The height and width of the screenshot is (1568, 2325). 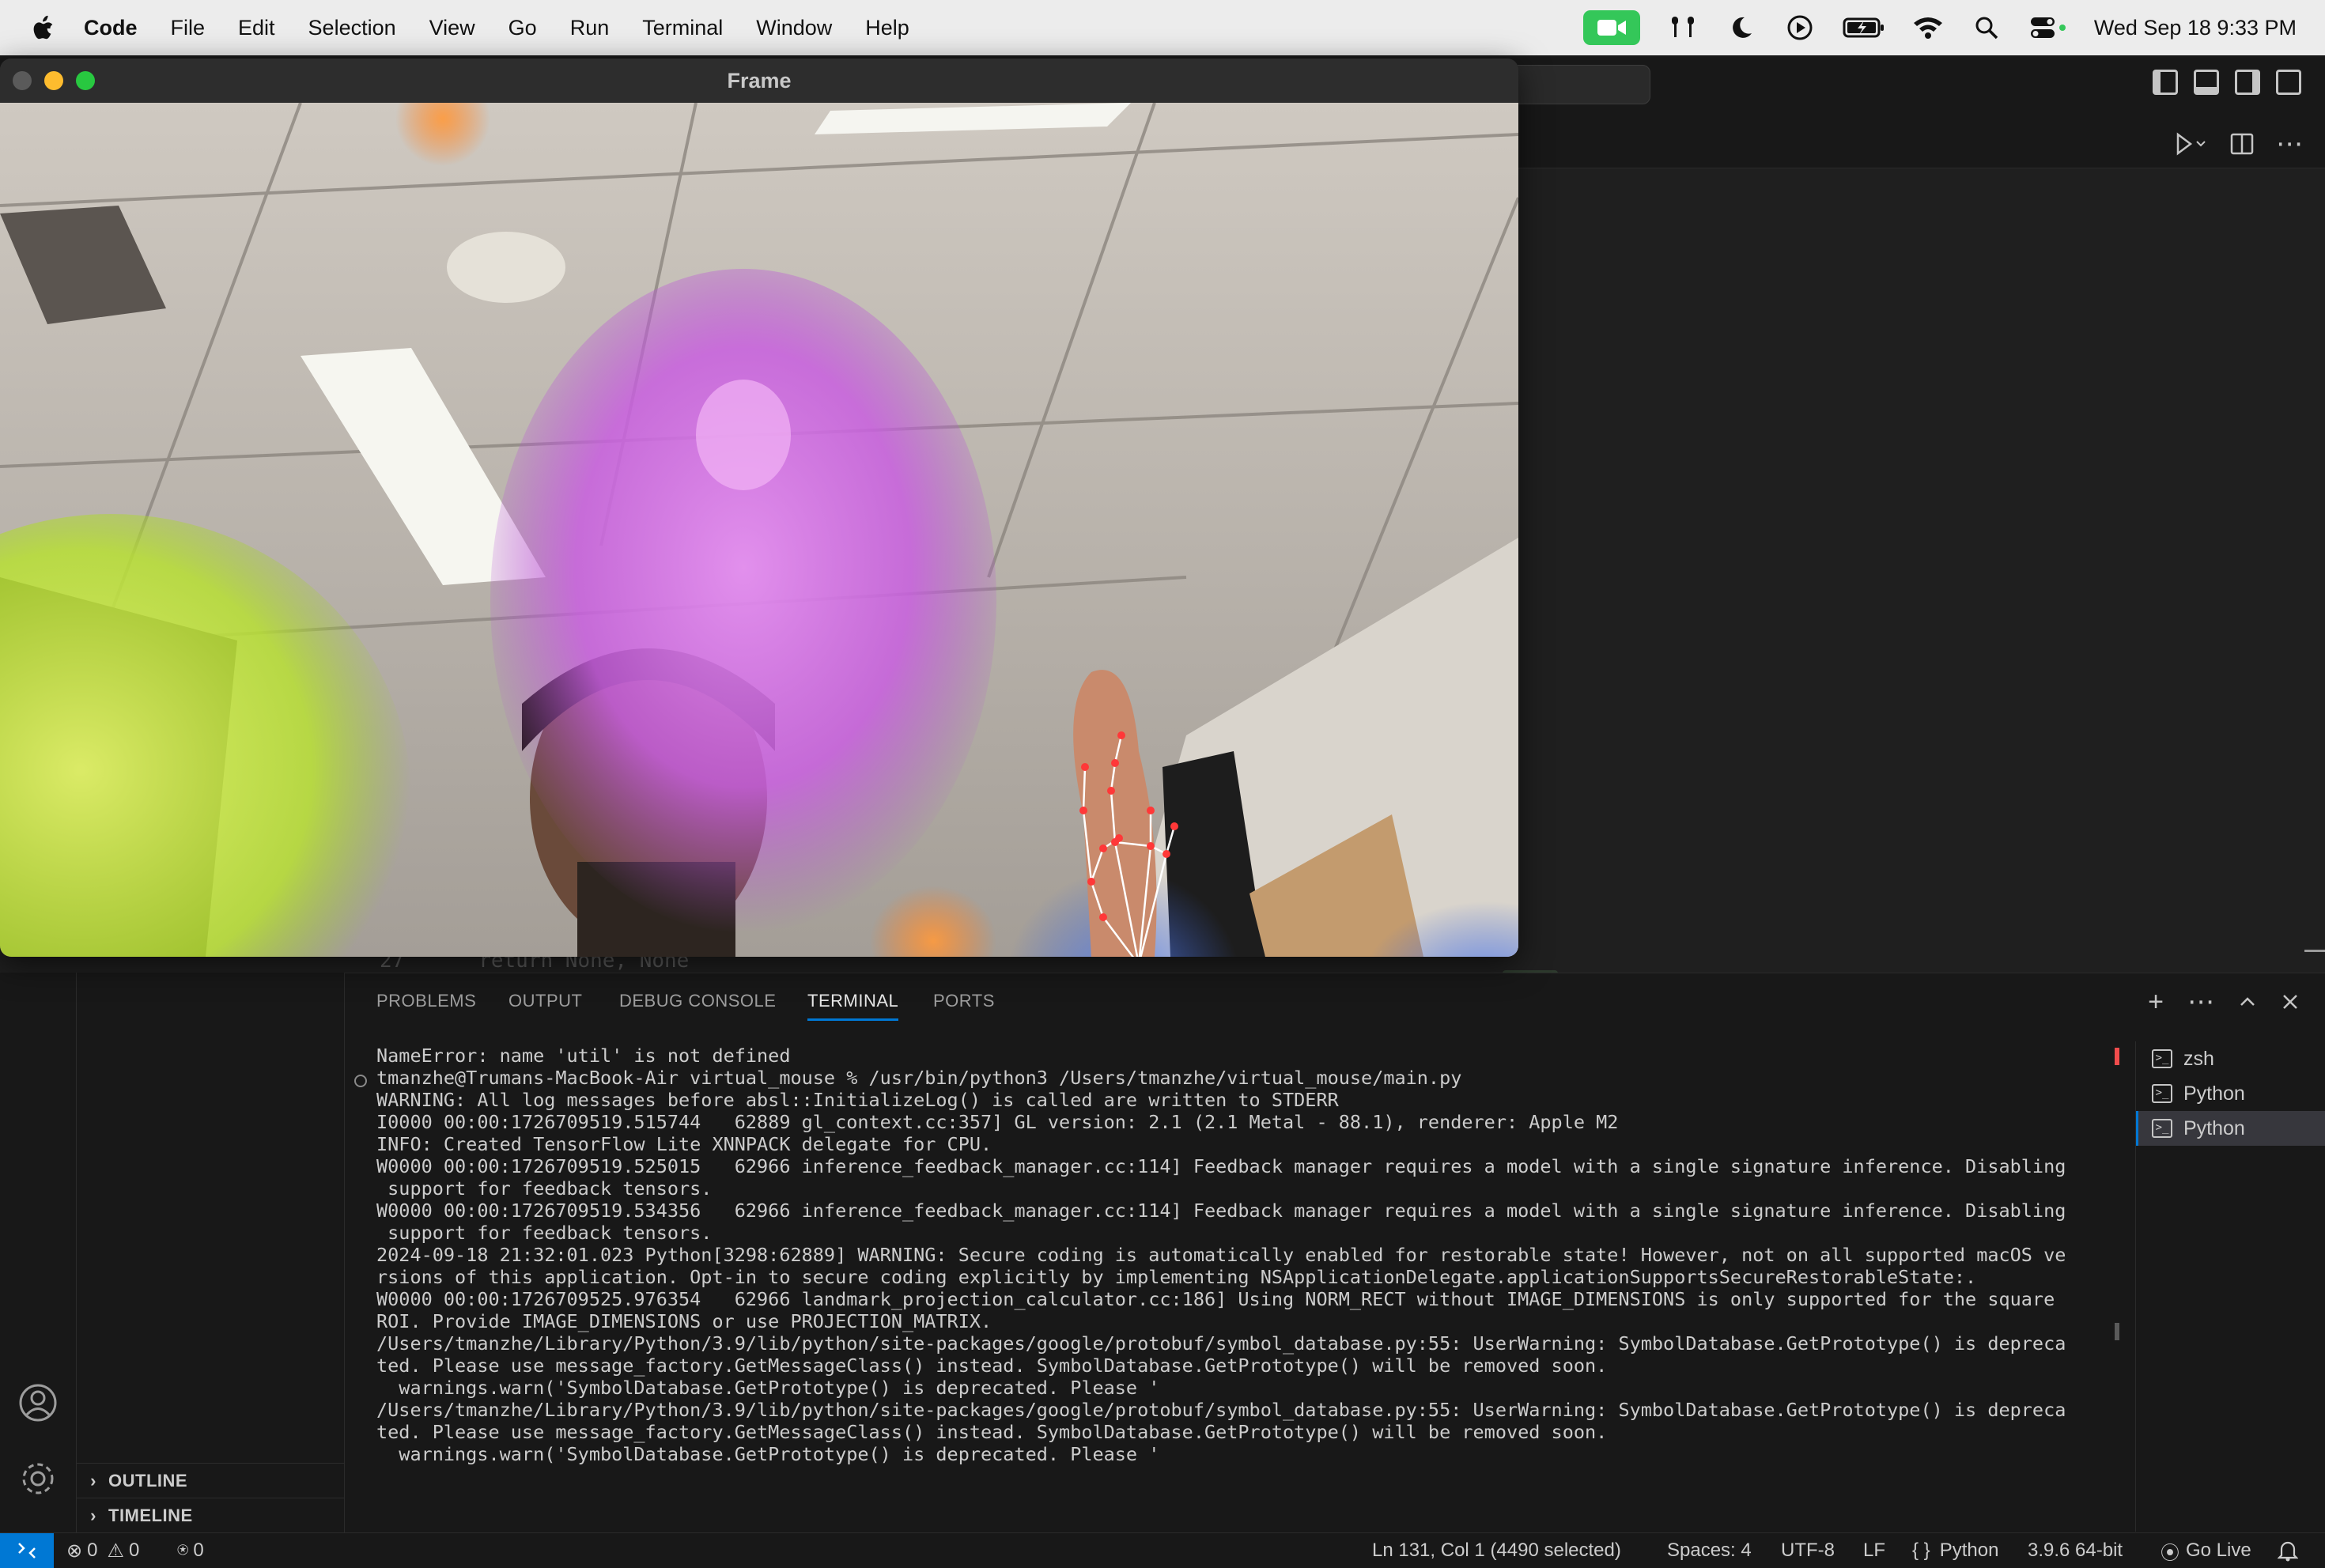 What do you see at coordinates (545, 1001) in the screenshot?
I see `tab-output: OUTPUT` at bounding box center [545, 1001].